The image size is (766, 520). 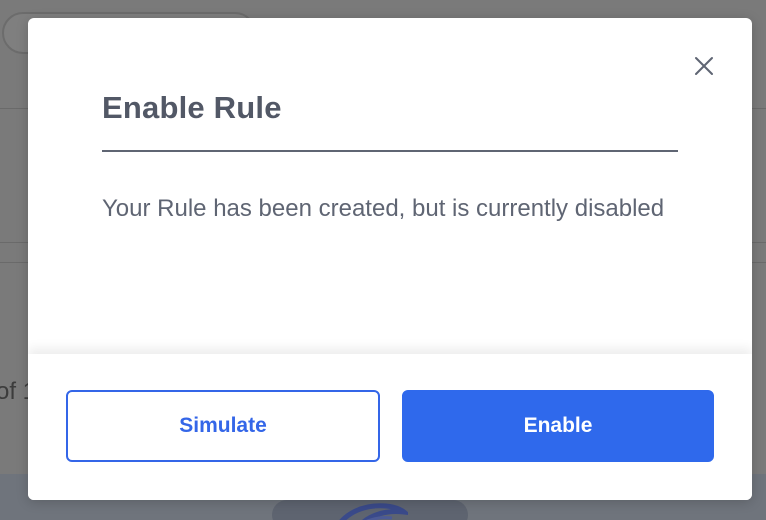 I want to click on enable-button: Enable, so click(x=558, y=426).